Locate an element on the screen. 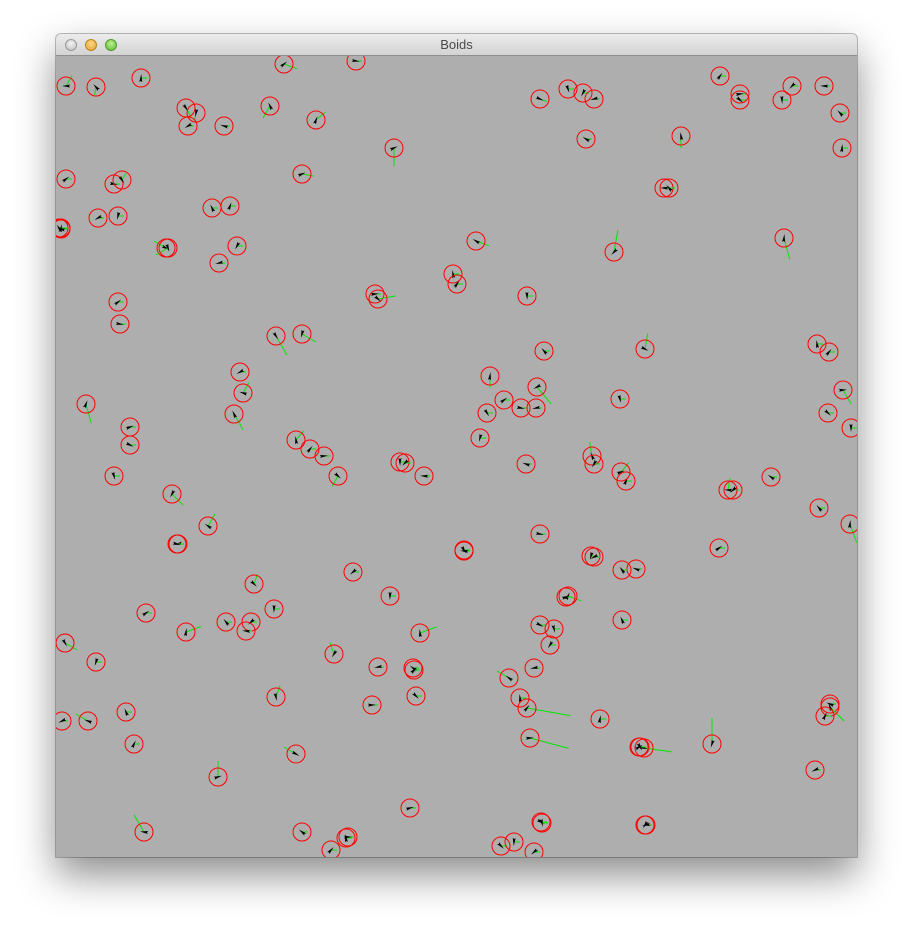 The height and width of the screenshot is (936, 914). title-bar: Boids is located at coordinates (456, 45).